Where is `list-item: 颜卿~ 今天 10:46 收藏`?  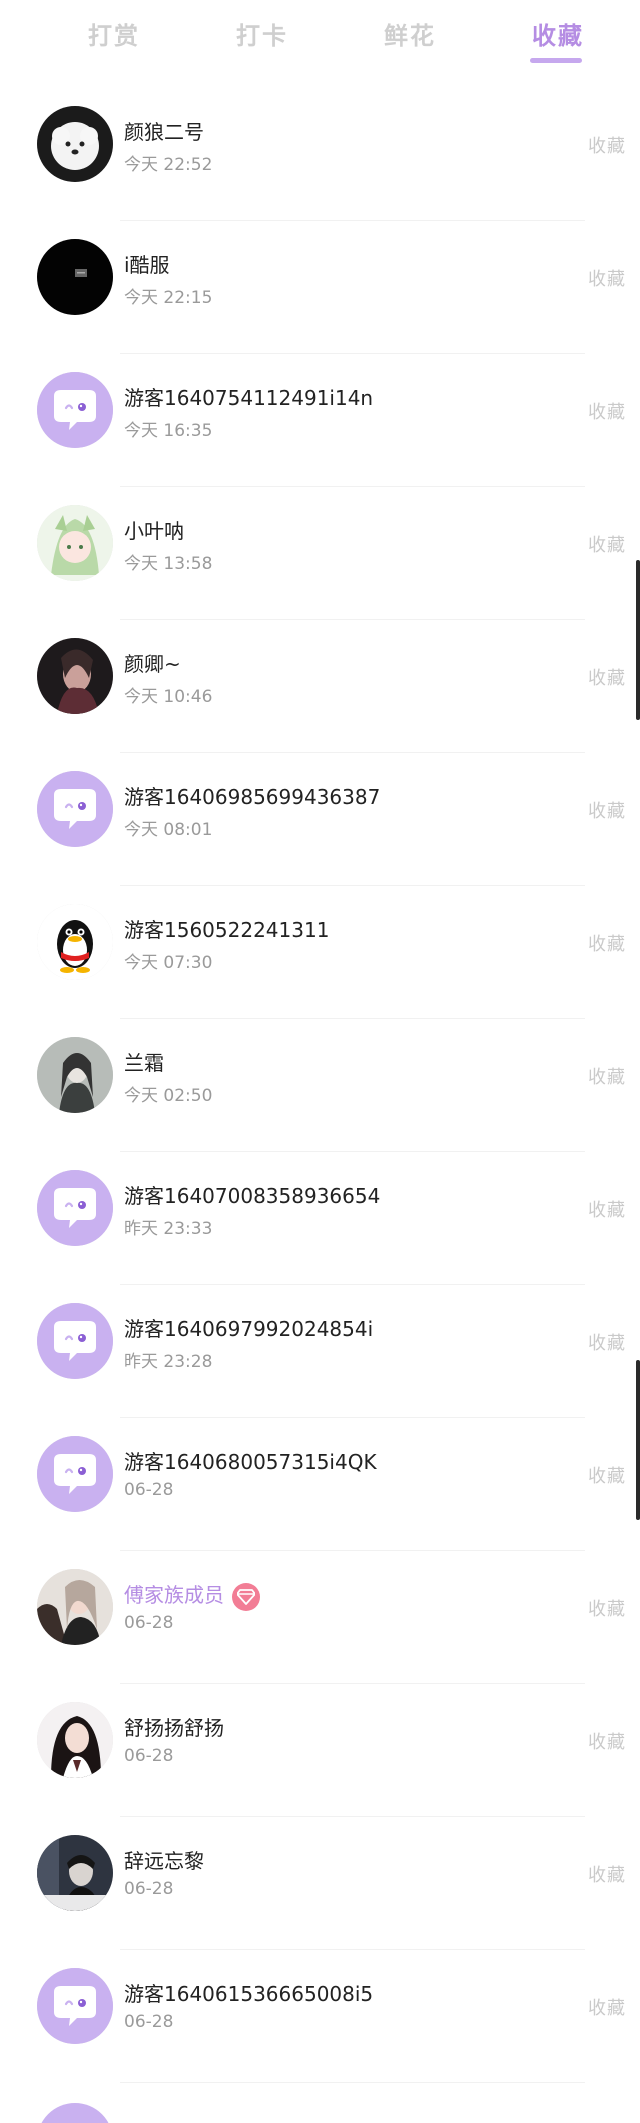
list-item: 颜卿~ 今天 10:46 收藏 is located at coordinates (320, 686).